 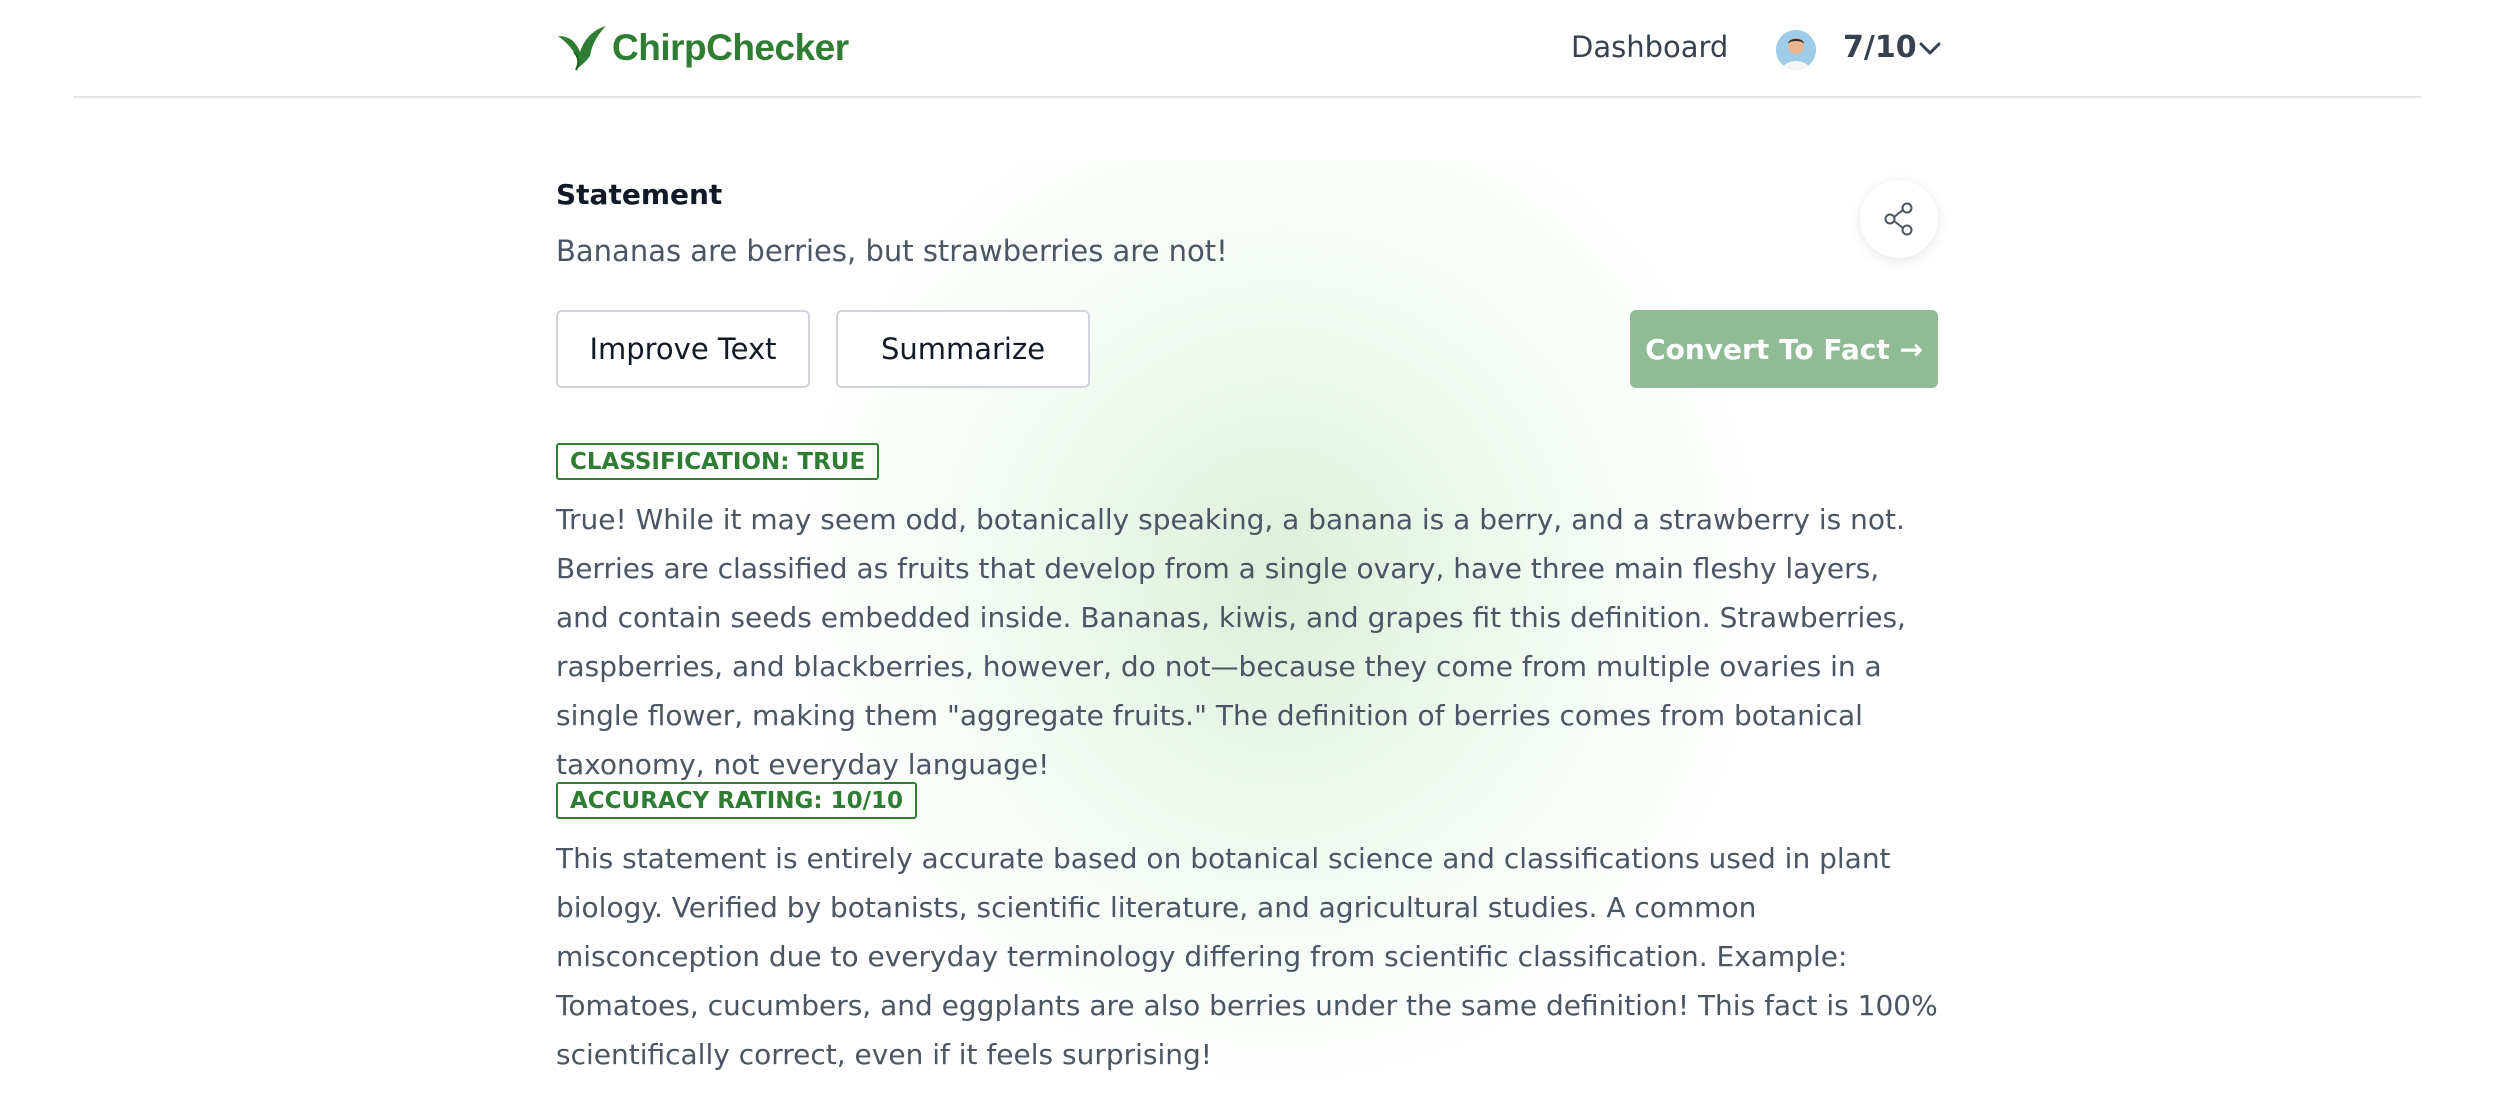 What do you see at coordinates (1930, 49) in the screenshot?
I see `chevron-down-icon` at bounding box center [1930, 49].